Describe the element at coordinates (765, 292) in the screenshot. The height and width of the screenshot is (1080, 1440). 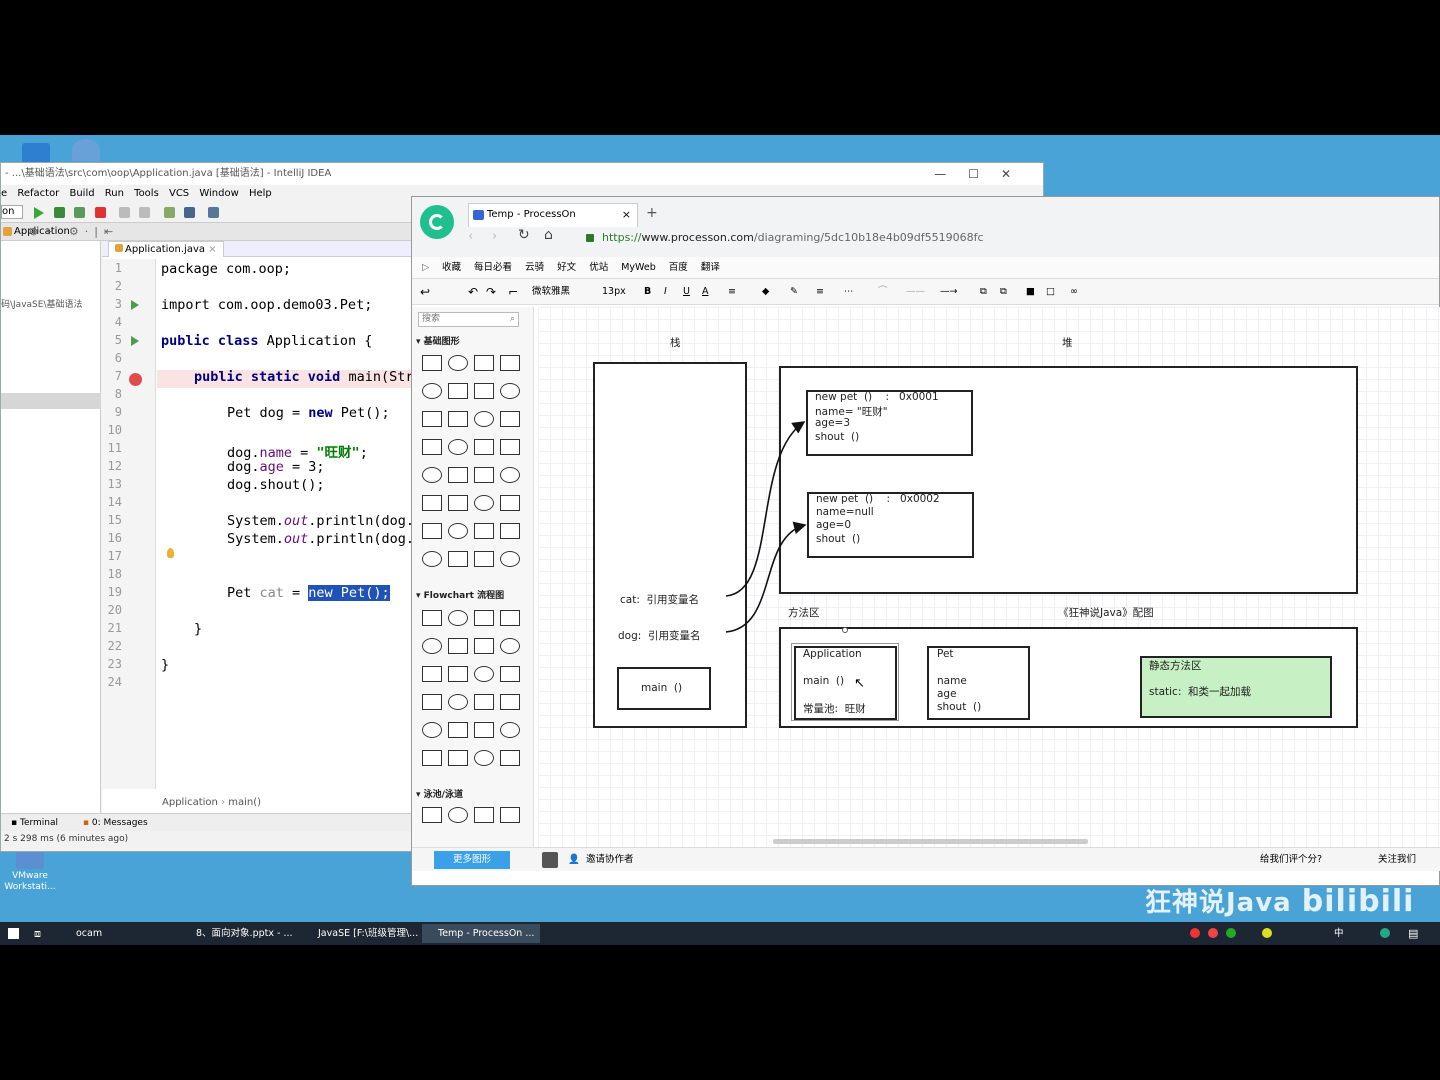
I see `fill-color-icon: ◆` at that location.